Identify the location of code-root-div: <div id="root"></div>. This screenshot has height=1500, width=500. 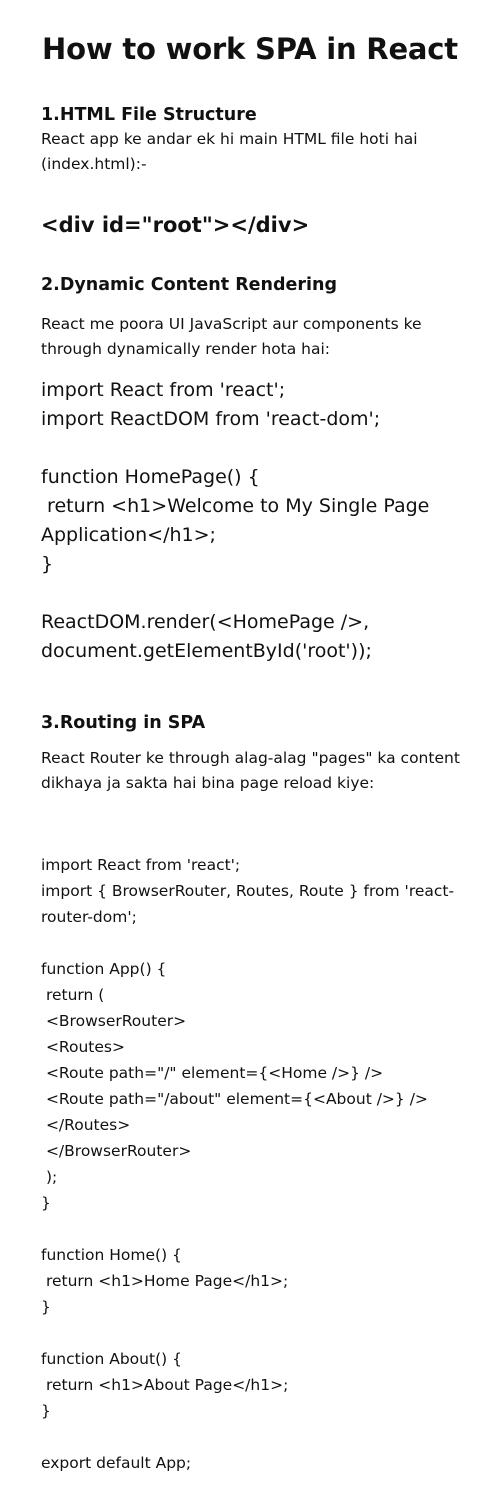
(175, 225).